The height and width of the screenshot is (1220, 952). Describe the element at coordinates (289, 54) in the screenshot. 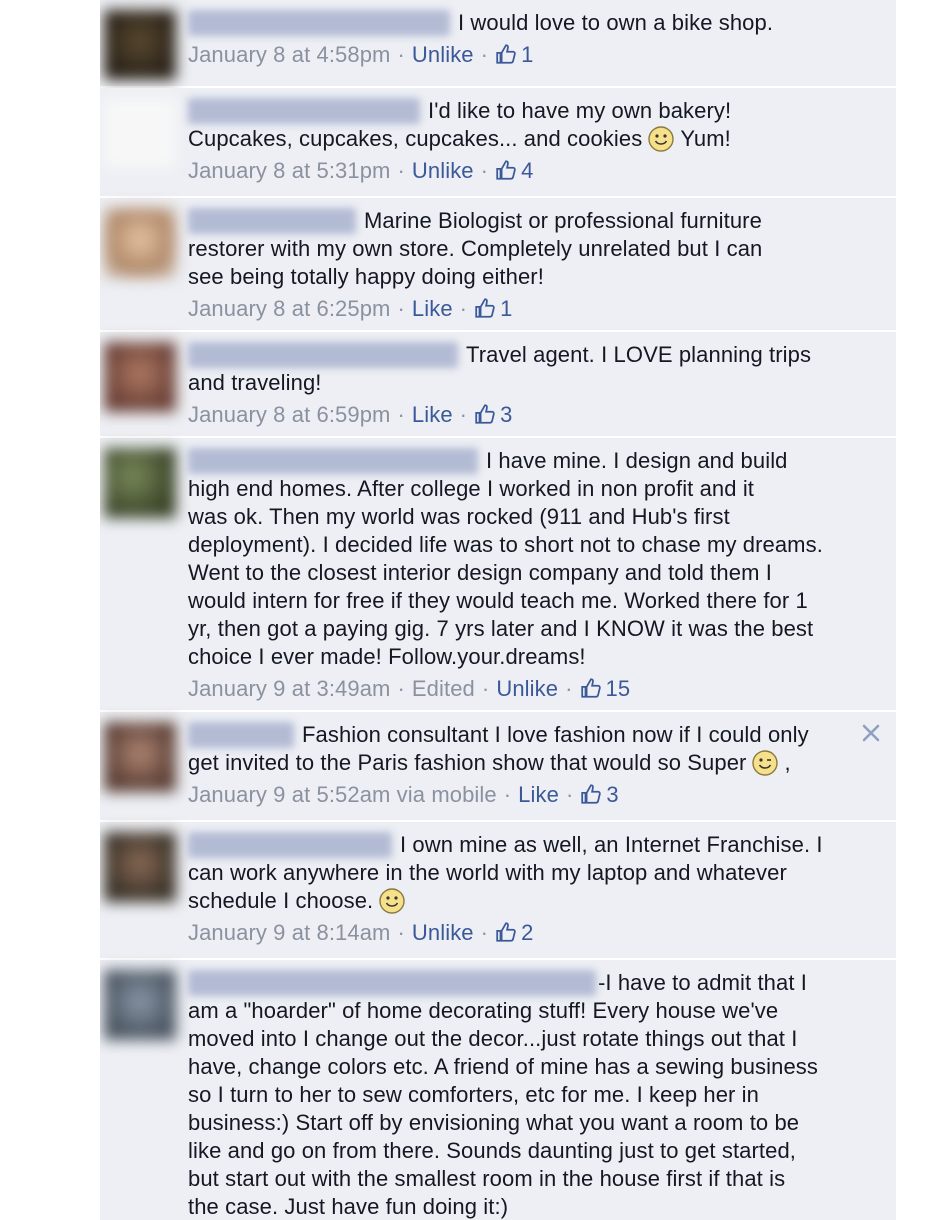

I see `comment-date: January 8 at 4:58pm` at that location.